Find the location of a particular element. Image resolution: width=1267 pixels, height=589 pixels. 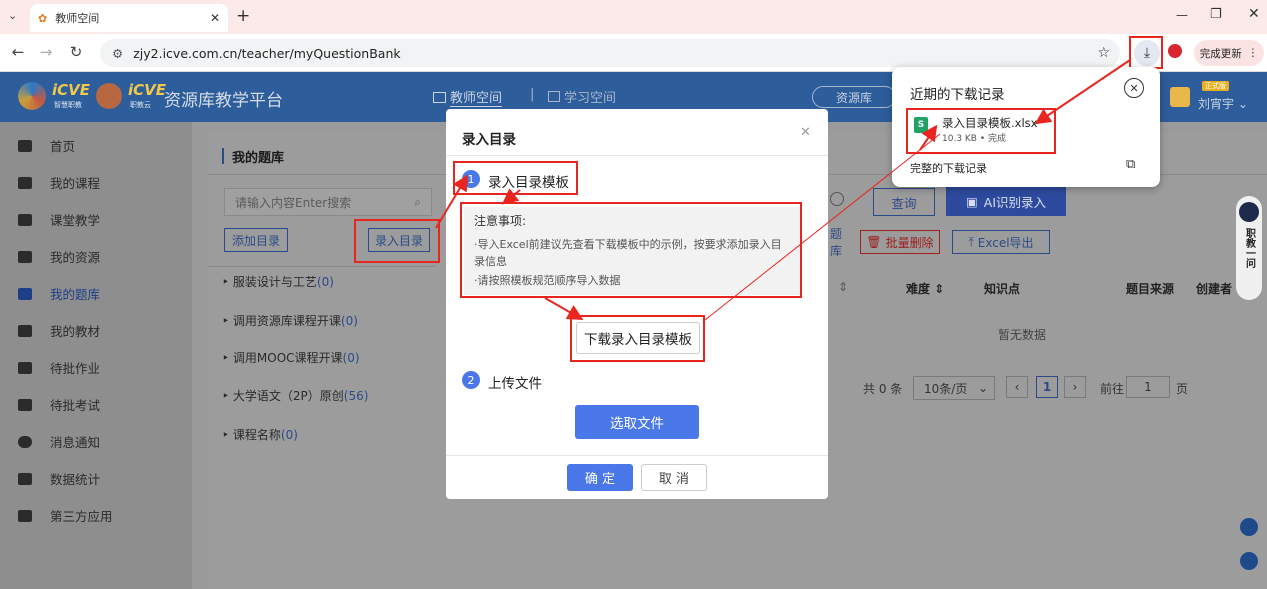

url-text: zjy2.icve.com.cn/teacher/myQuestionBank is located at coordinates (267, 53).